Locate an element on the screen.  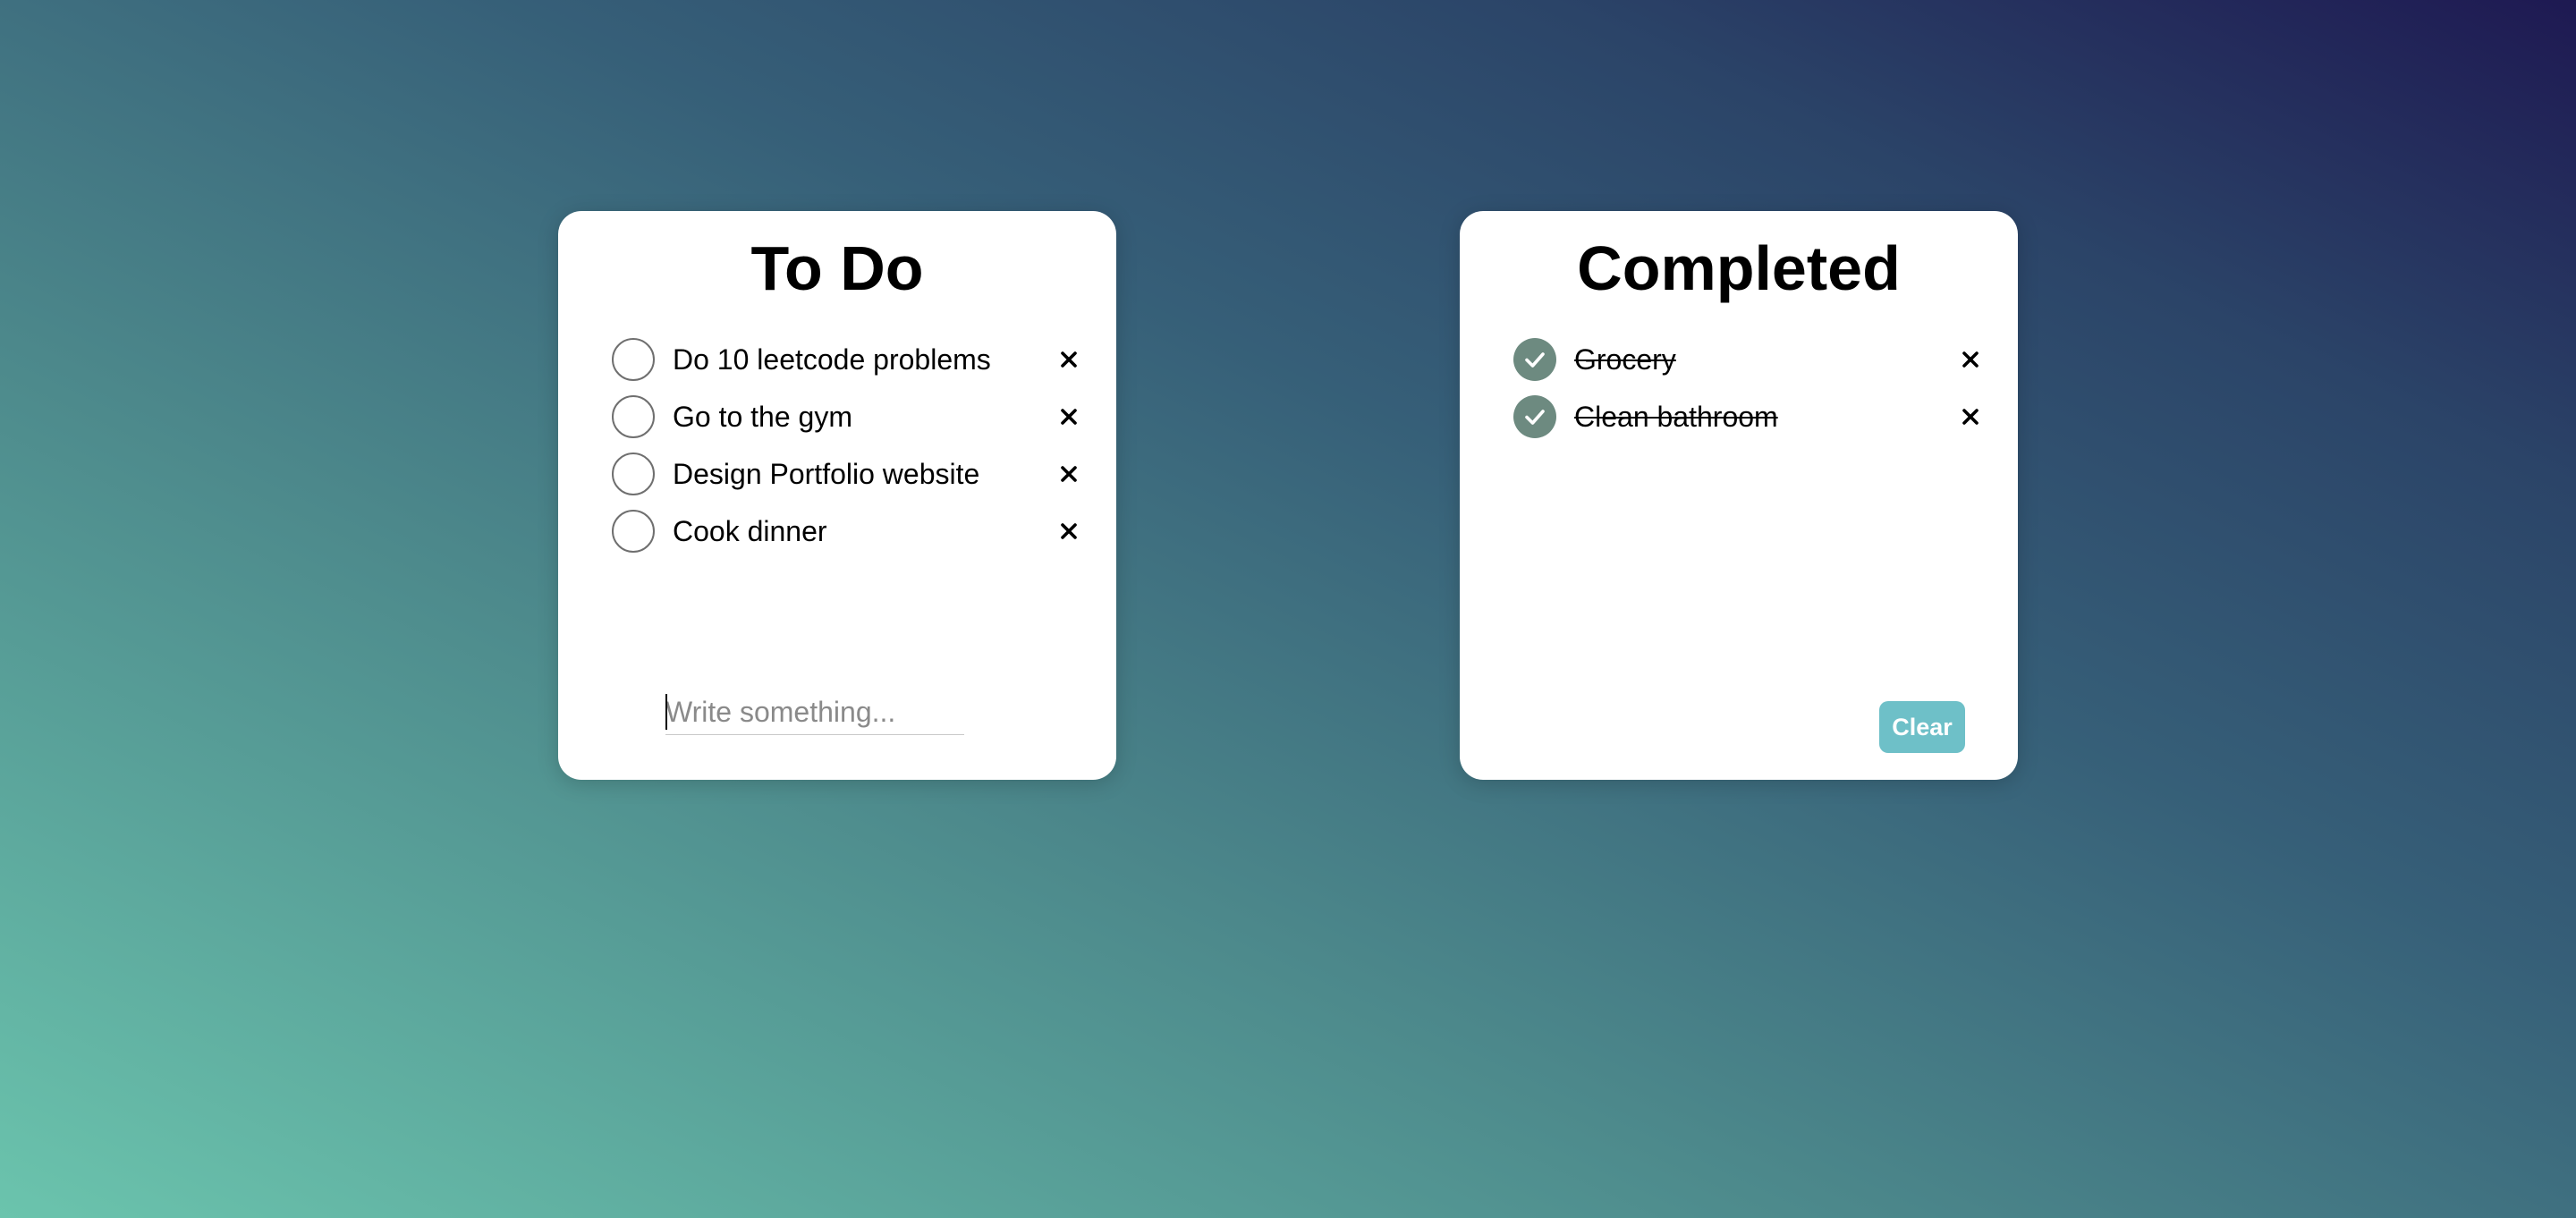
completed-card: Completed Grocery Clean bathroom Clear is located at coordinates (1739, 496).